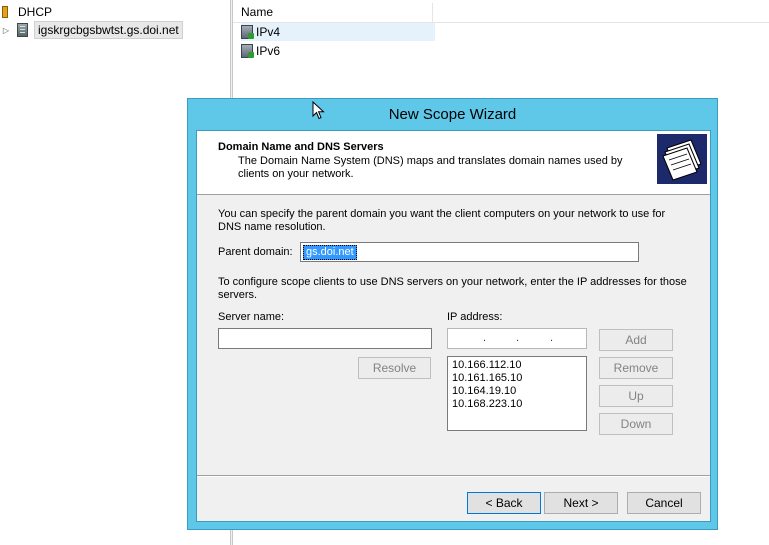  I want to click on dhcp-icon, so click(6, 12).